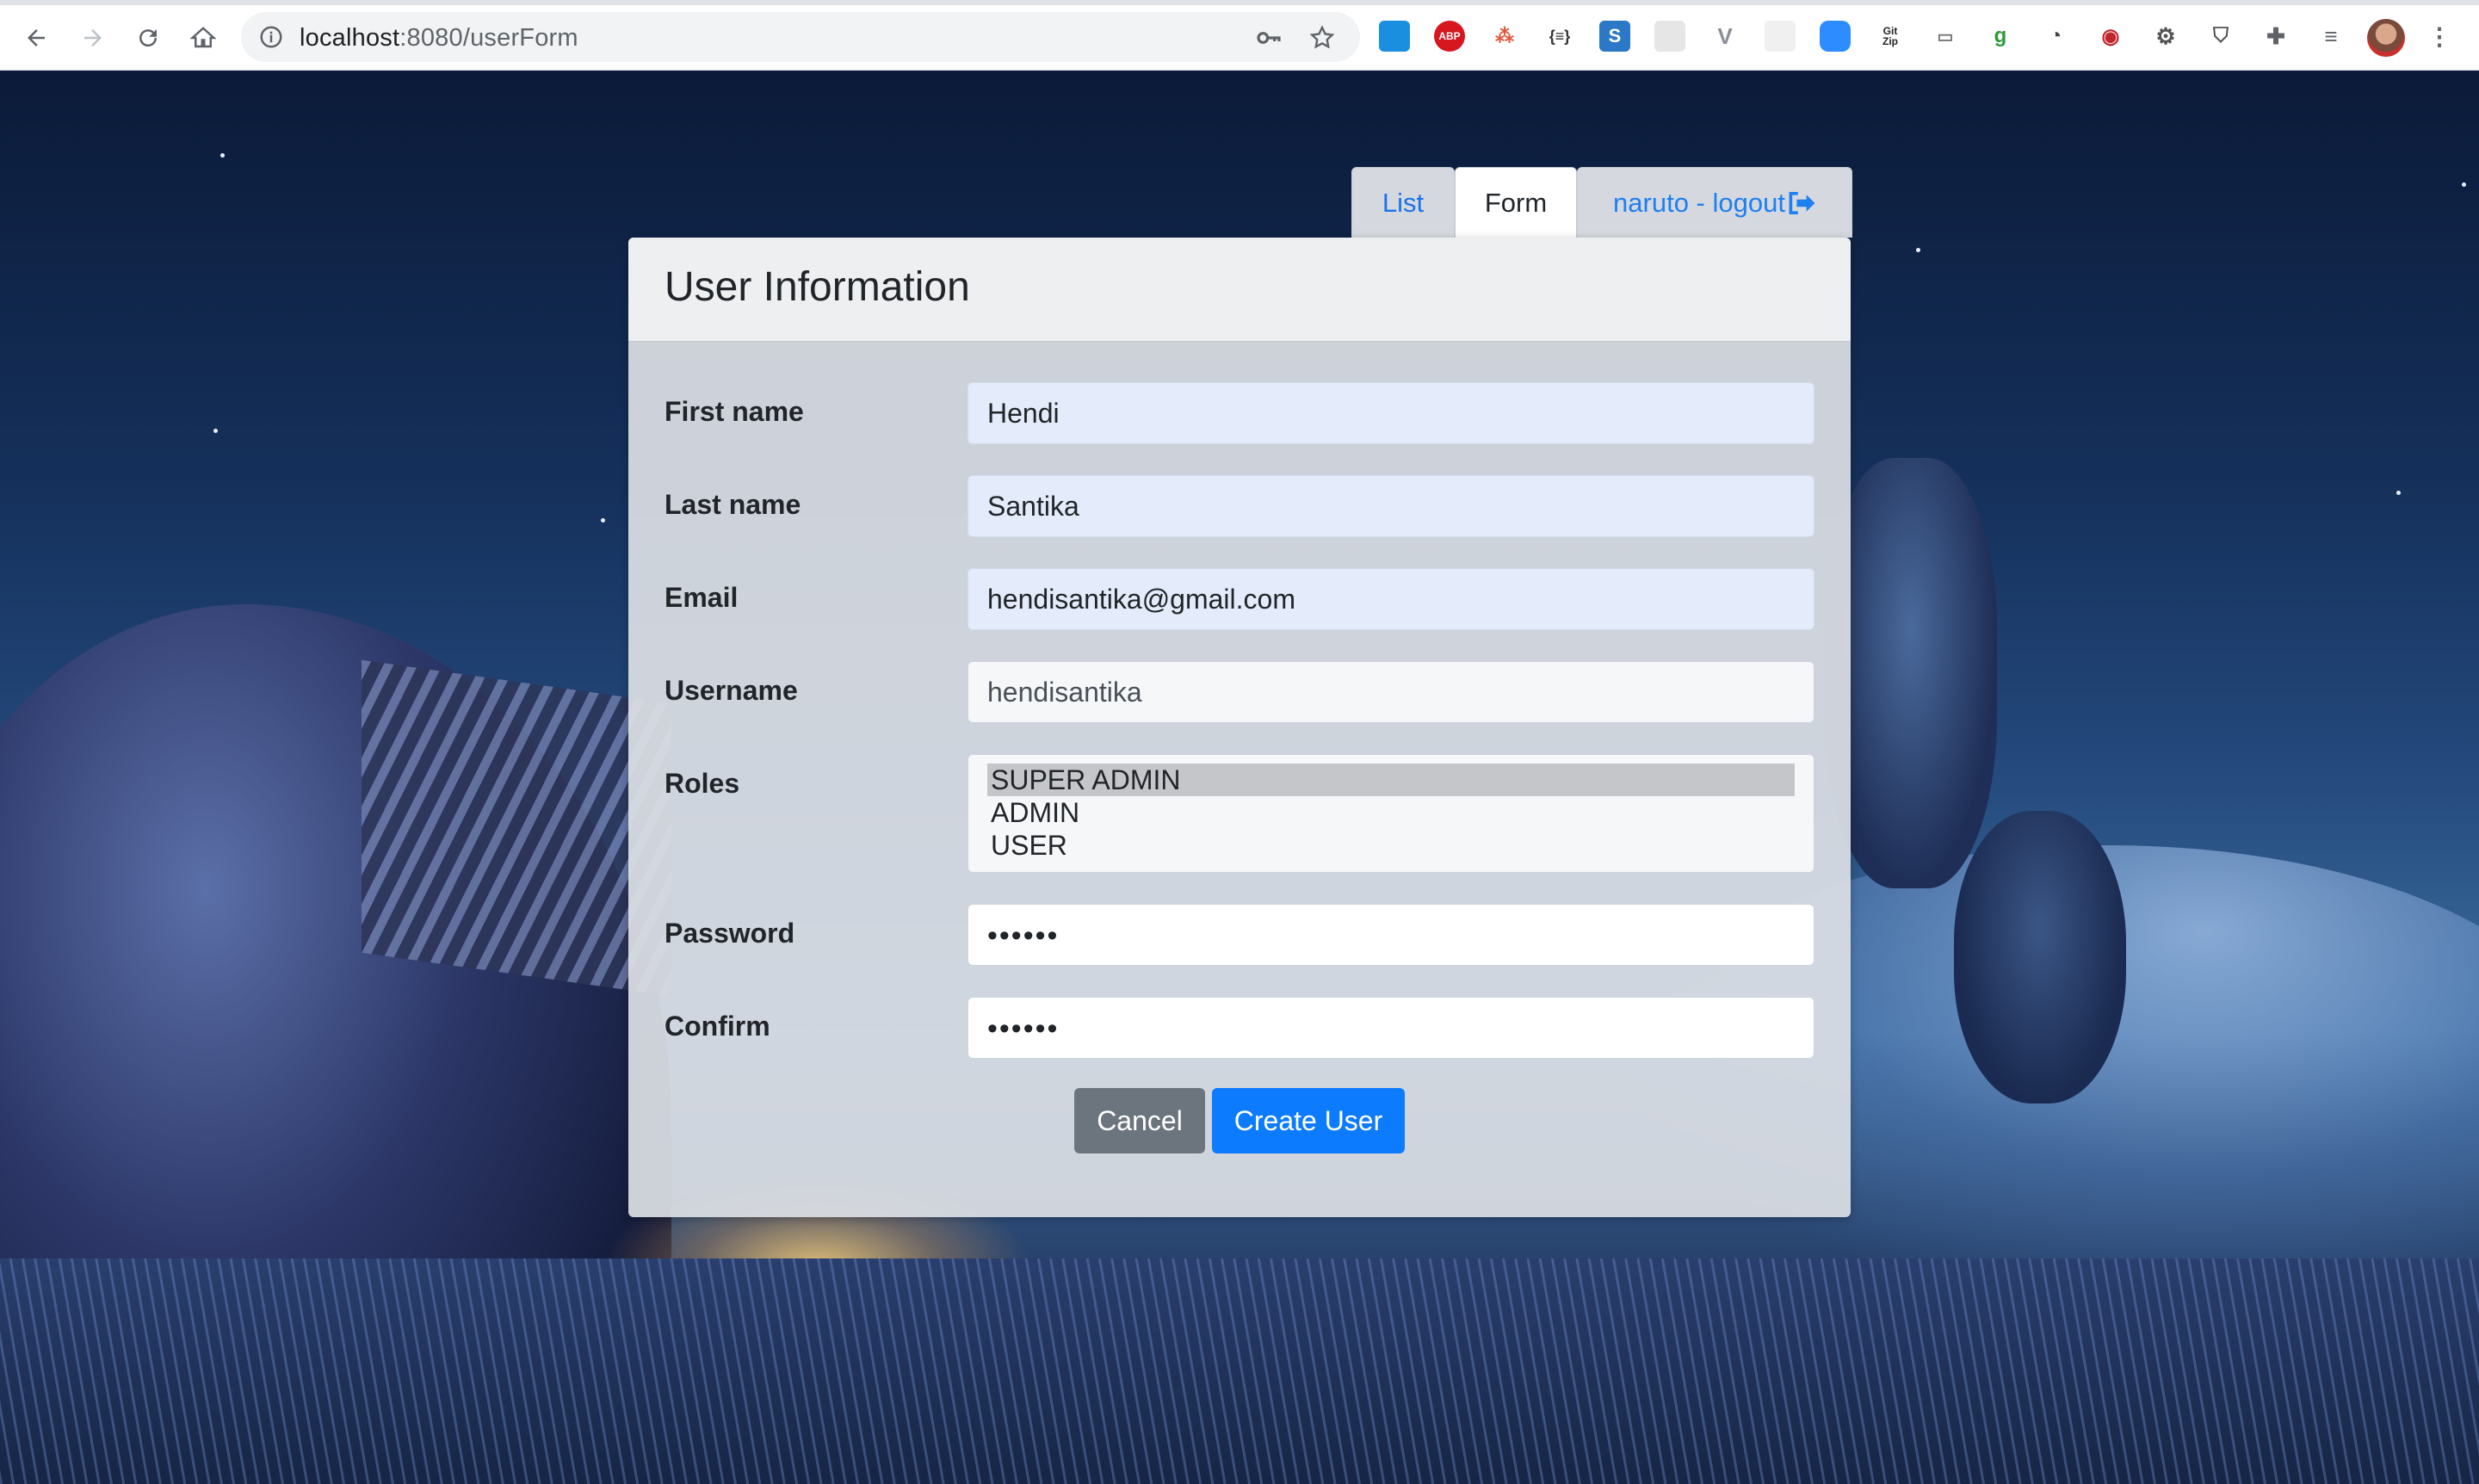 Image resolution: width=2479 pixels, height=1484 pixels. What do you see at coordinates (1239, 290) in the screenshot?
I see `card-header: User Information` at bounding box center [1239, 290].